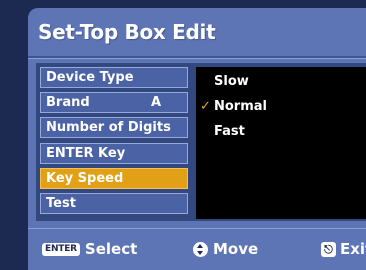  What do you see at coordinates (61, 249) in the screenshot?
I see `enter-key-icon: ENTER` at bounding box center [61, 249].